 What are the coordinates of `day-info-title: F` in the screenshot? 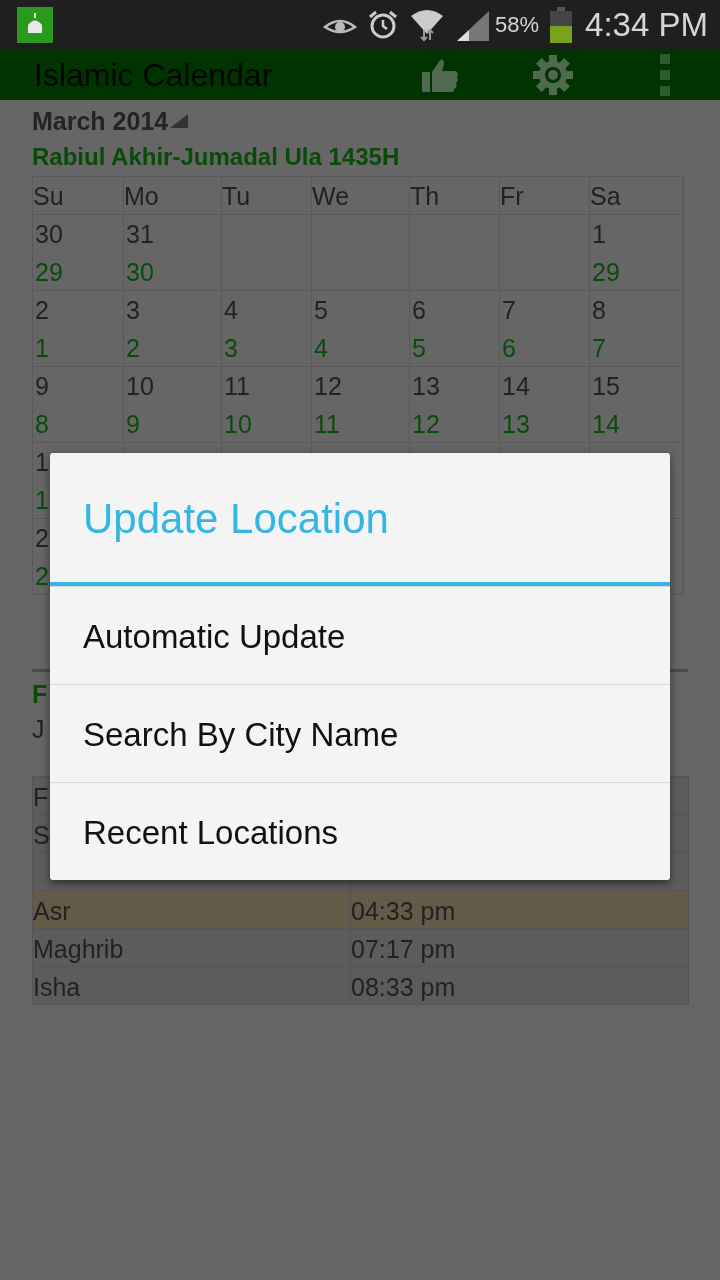 It's located at (40, 694).